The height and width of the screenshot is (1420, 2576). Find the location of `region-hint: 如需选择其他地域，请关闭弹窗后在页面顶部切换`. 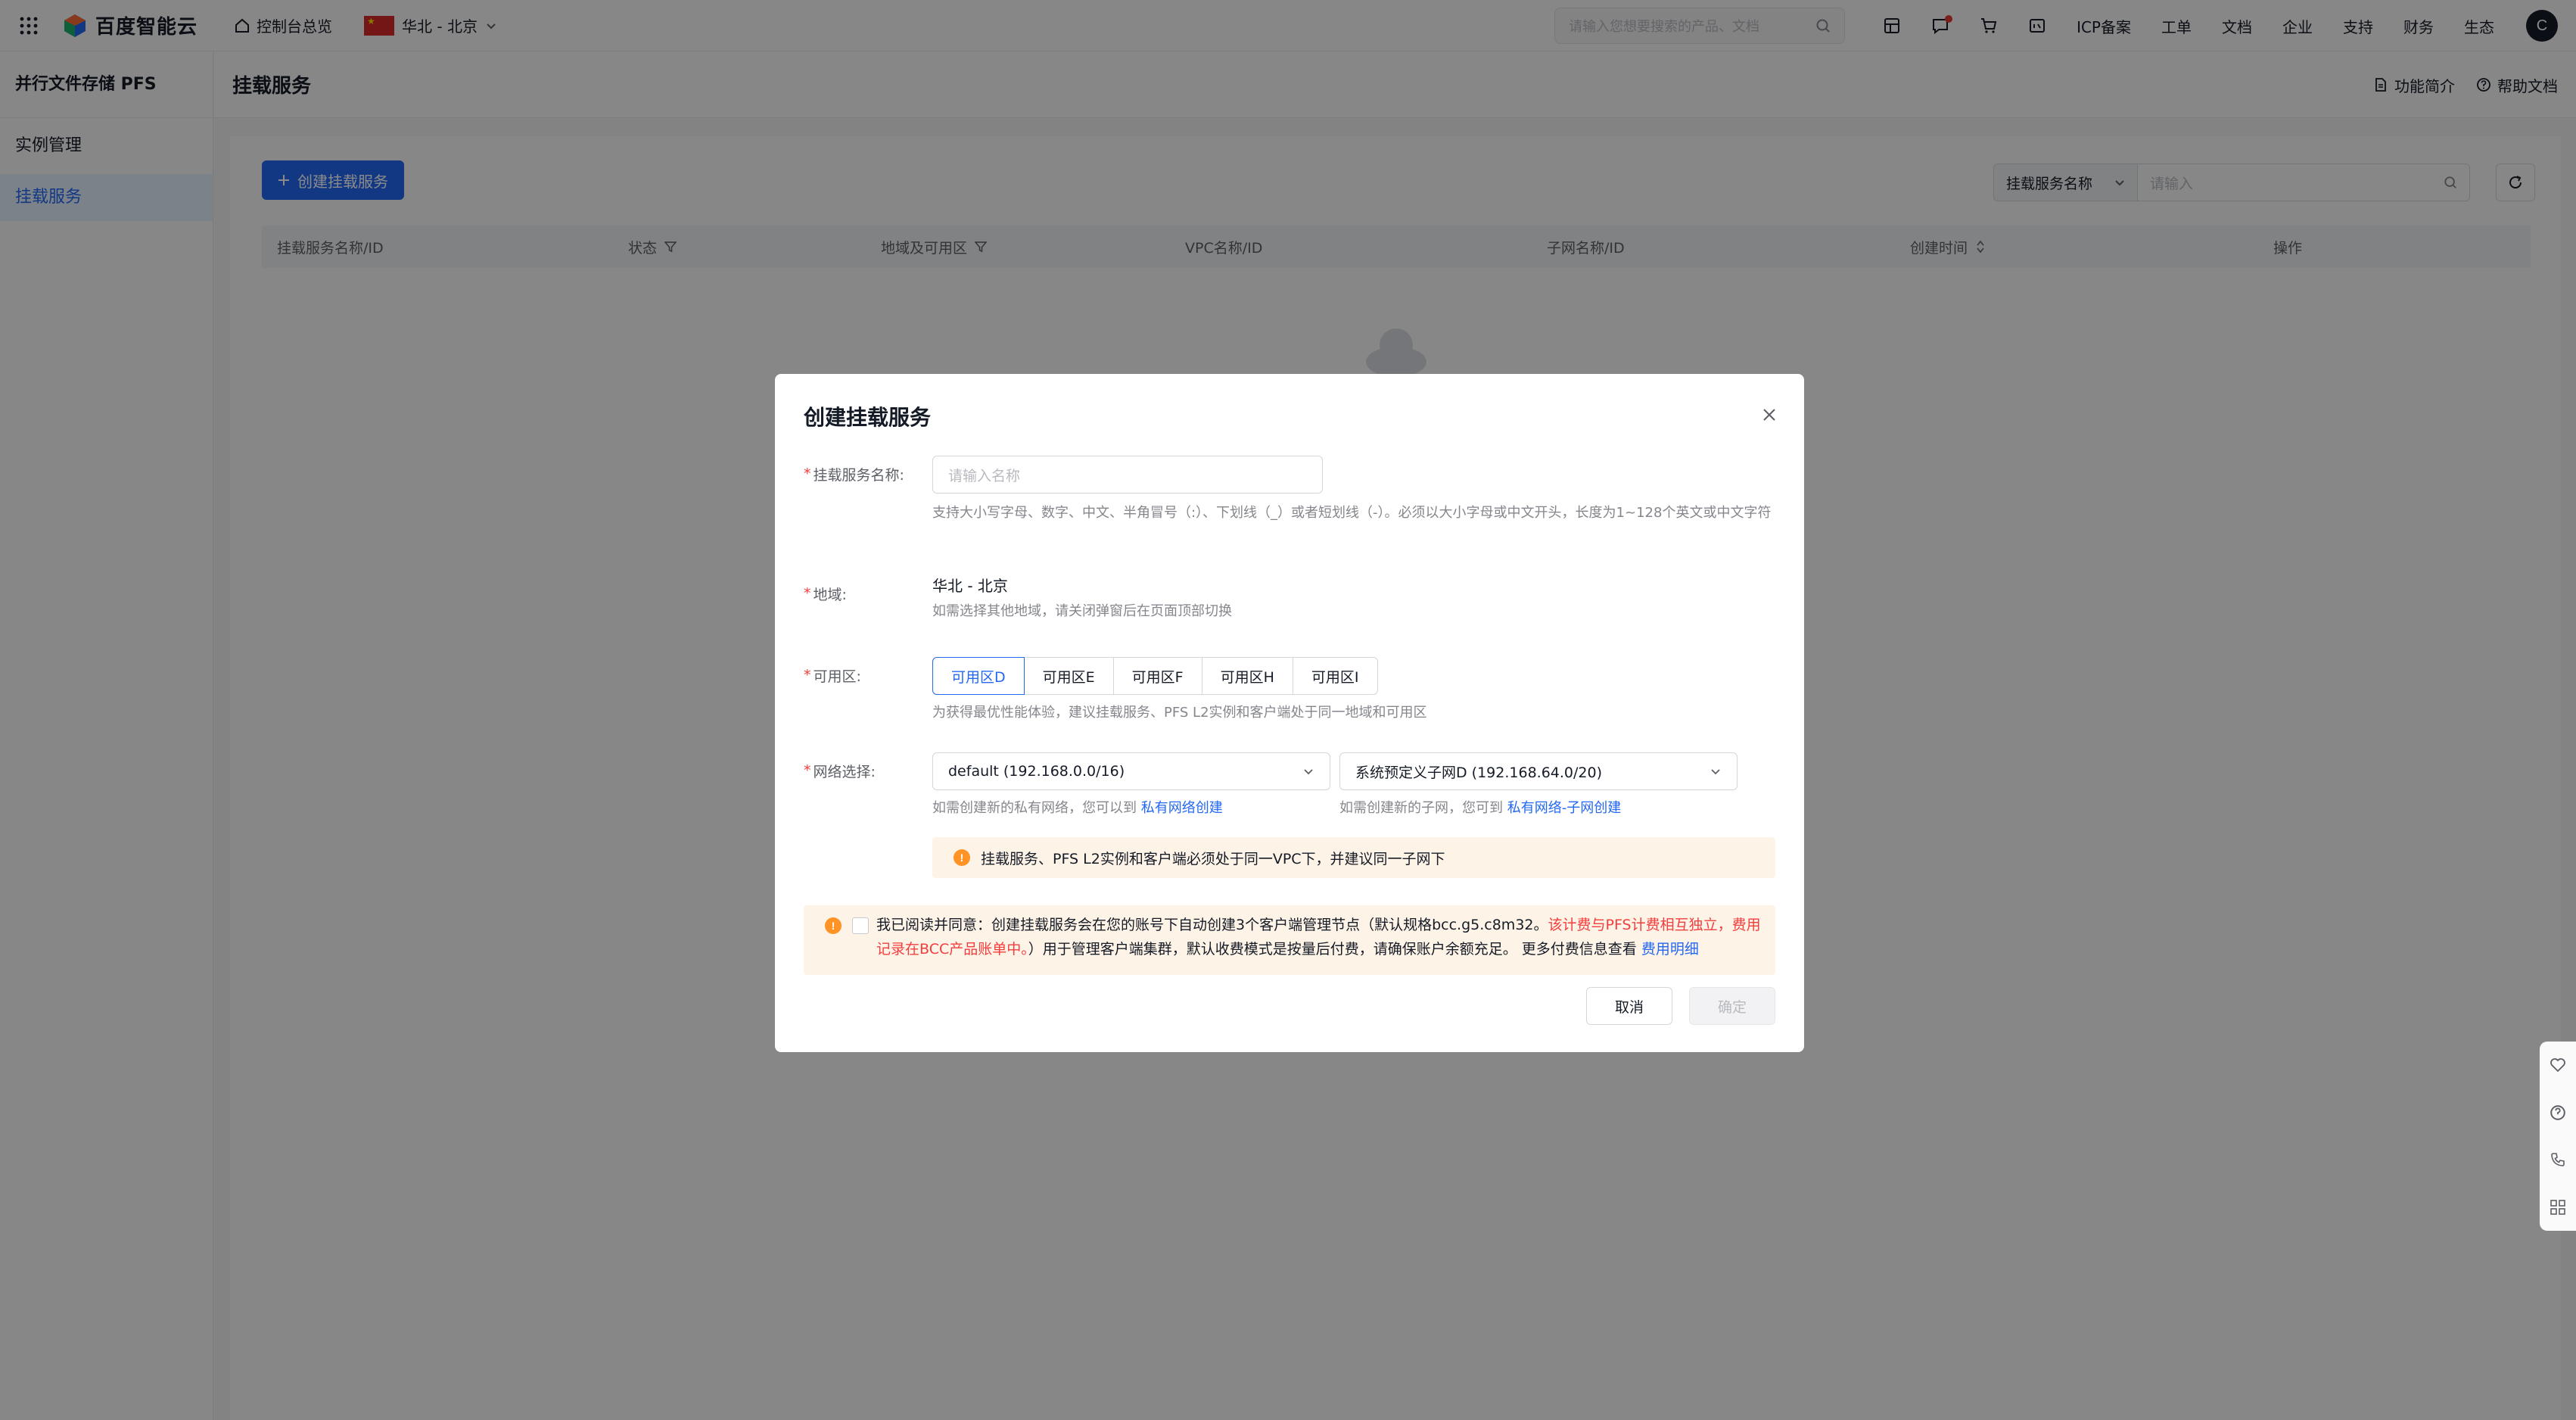

region-hint: 如需选择其他地域，请关闭弹窗后在页面顶部切换 is located at coordinates (1082, 611).